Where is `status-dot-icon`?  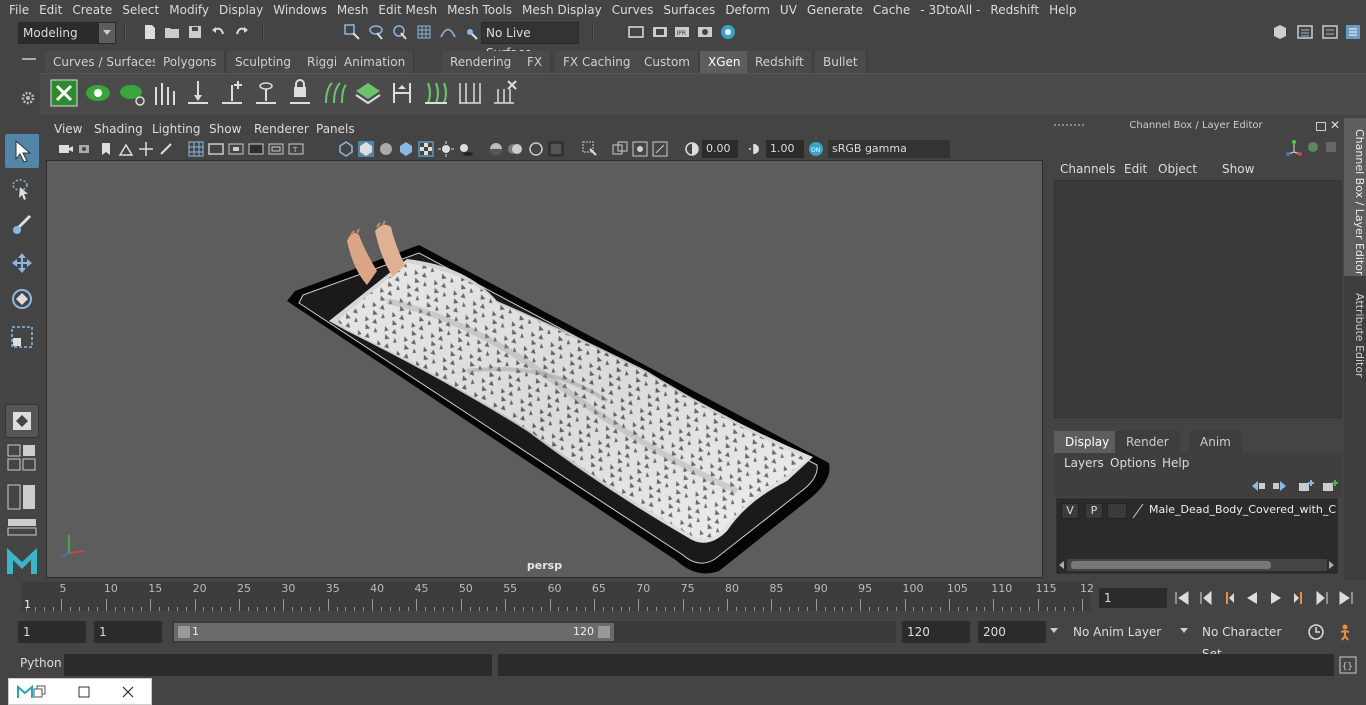 status-dot-icon is located at coordinates (1313, 147).